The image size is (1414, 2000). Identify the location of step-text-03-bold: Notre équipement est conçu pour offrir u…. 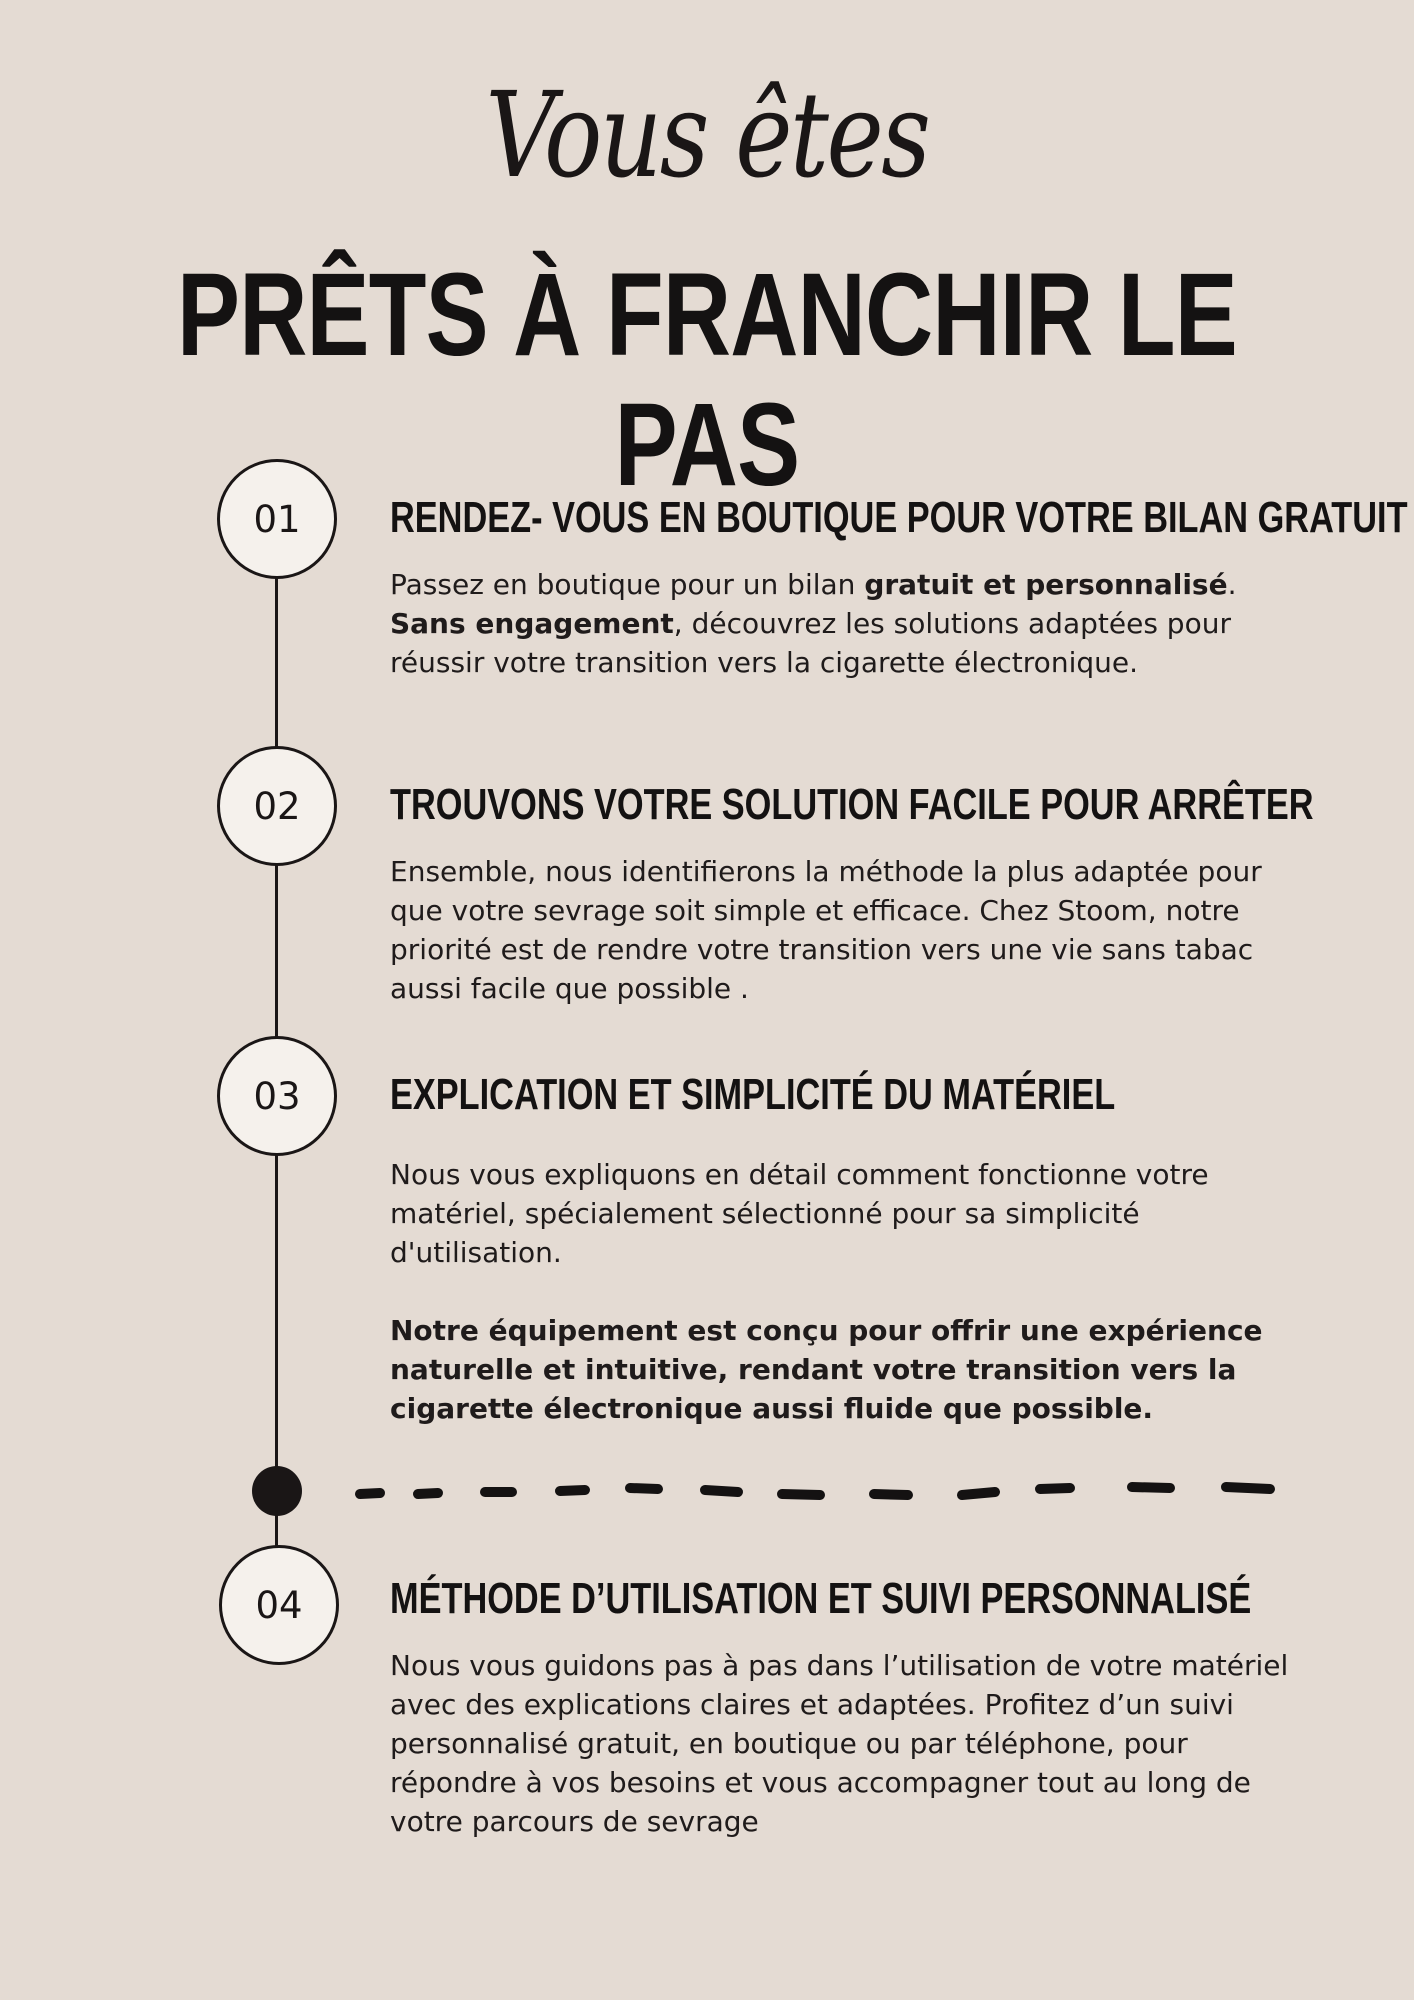
(826, 1369).